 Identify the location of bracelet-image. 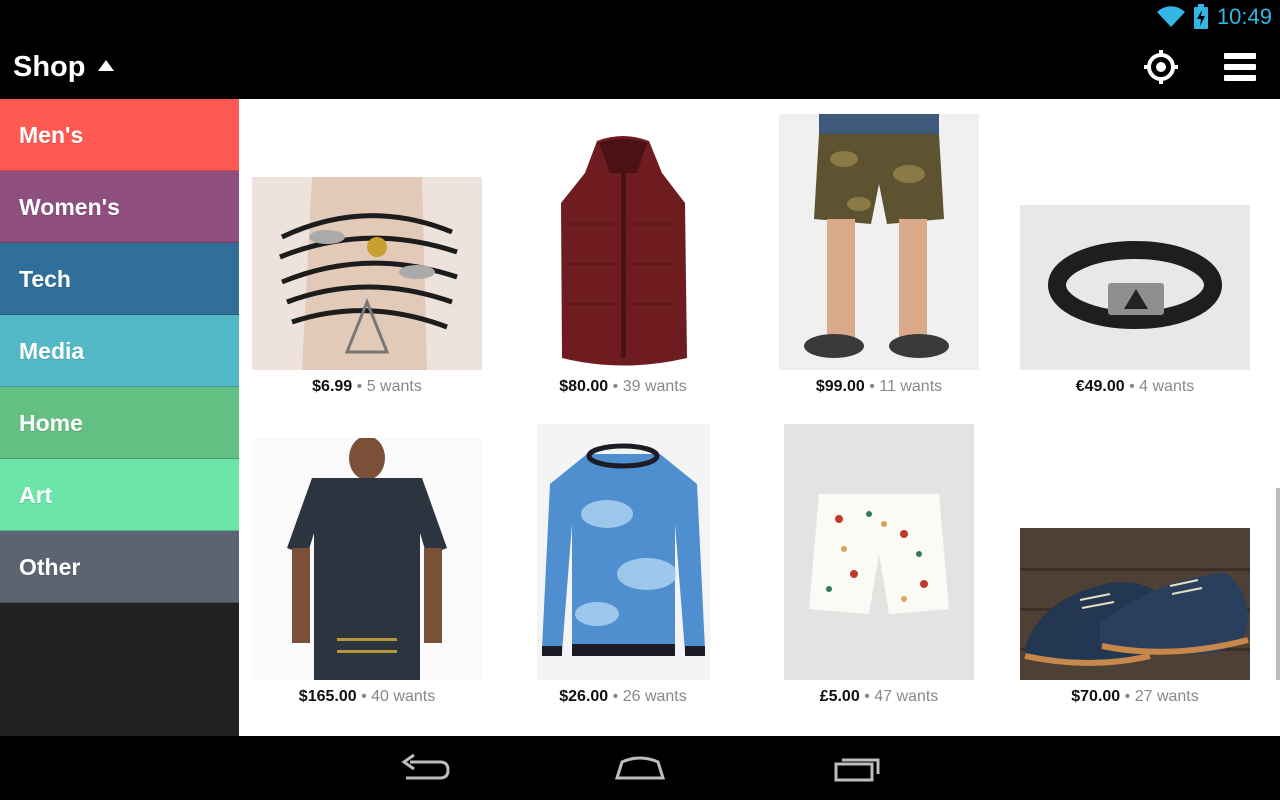
(367, 273).